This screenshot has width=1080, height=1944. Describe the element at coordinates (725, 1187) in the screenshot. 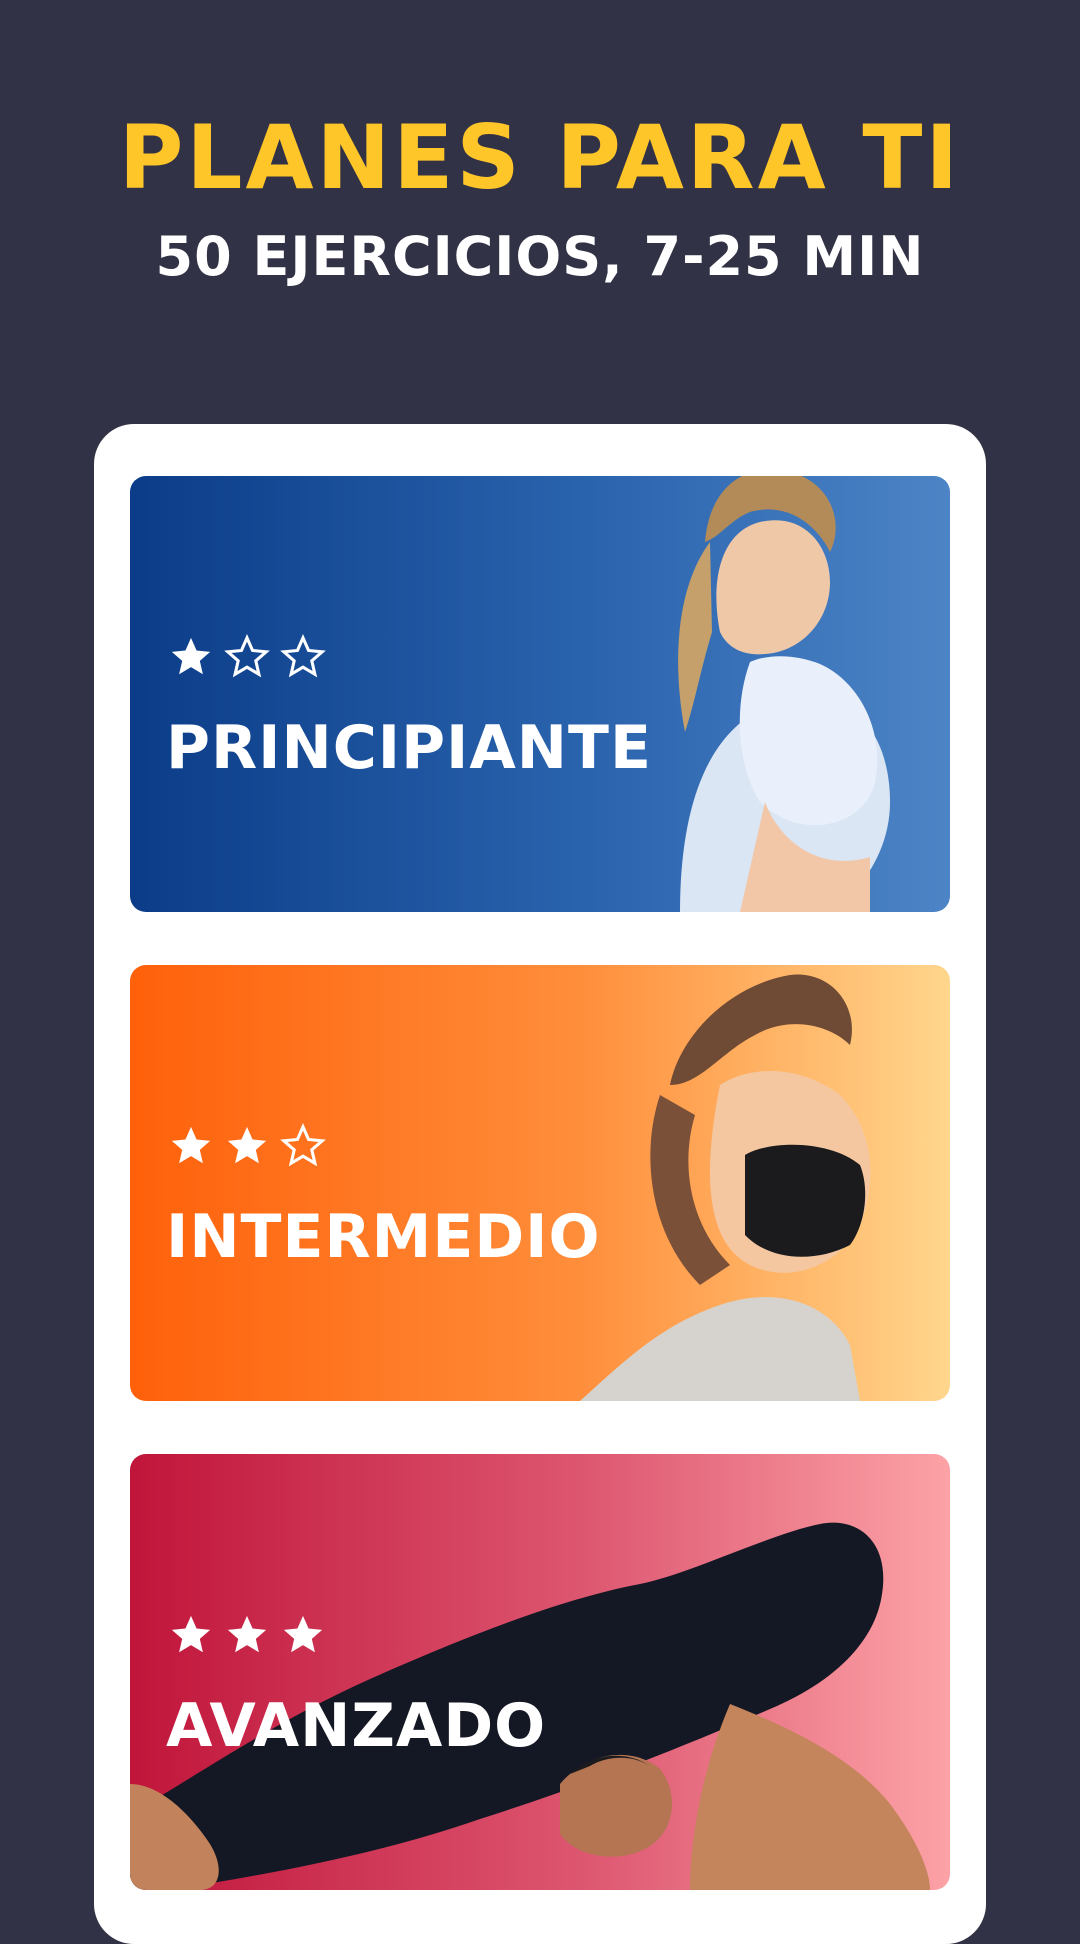

I see `woman-backbend-image` at that location.